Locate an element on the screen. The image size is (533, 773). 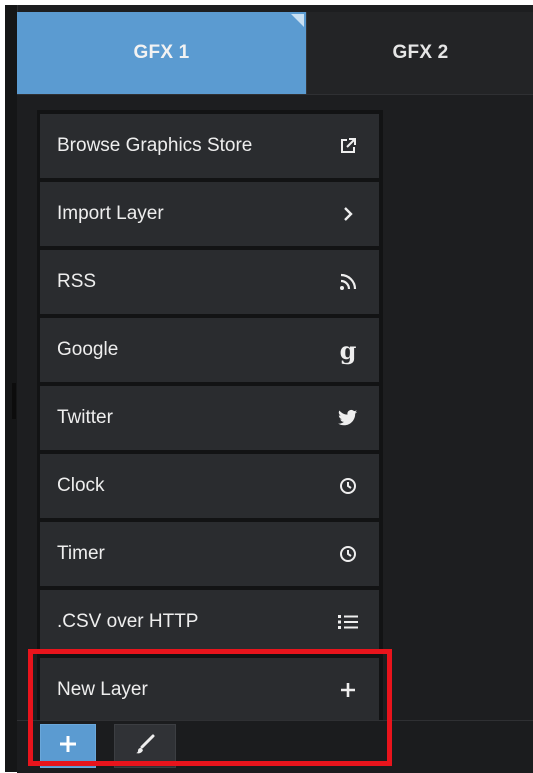
menu-item-label: .CSV over HTTP is located at coordinates (128, 621).